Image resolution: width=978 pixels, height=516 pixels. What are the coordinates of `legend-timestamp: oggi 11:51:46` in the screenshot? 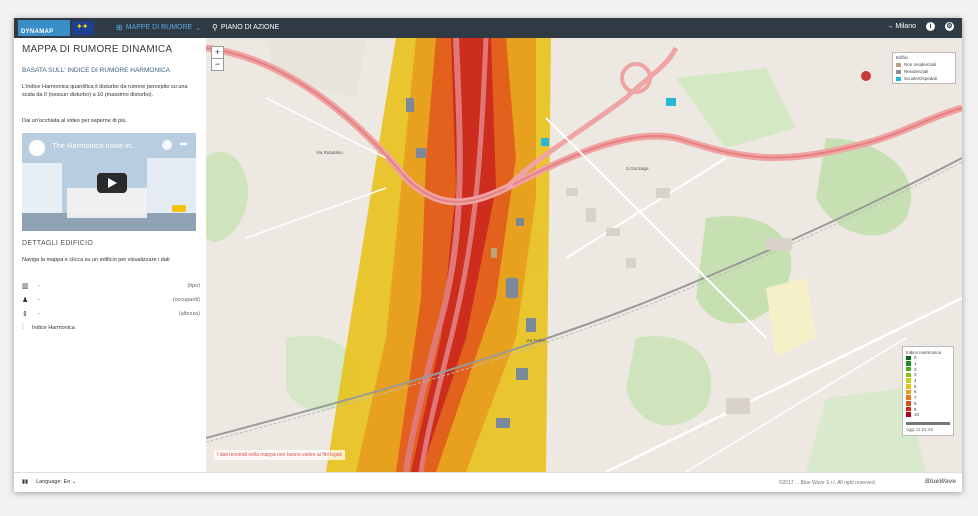 It's located at (919, 429).